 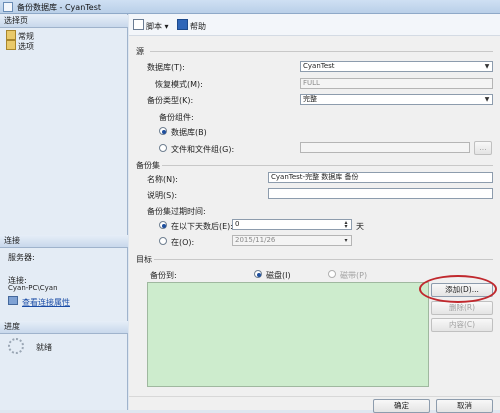 I want to click on radio-filegroup, so click(x=163, y=148).